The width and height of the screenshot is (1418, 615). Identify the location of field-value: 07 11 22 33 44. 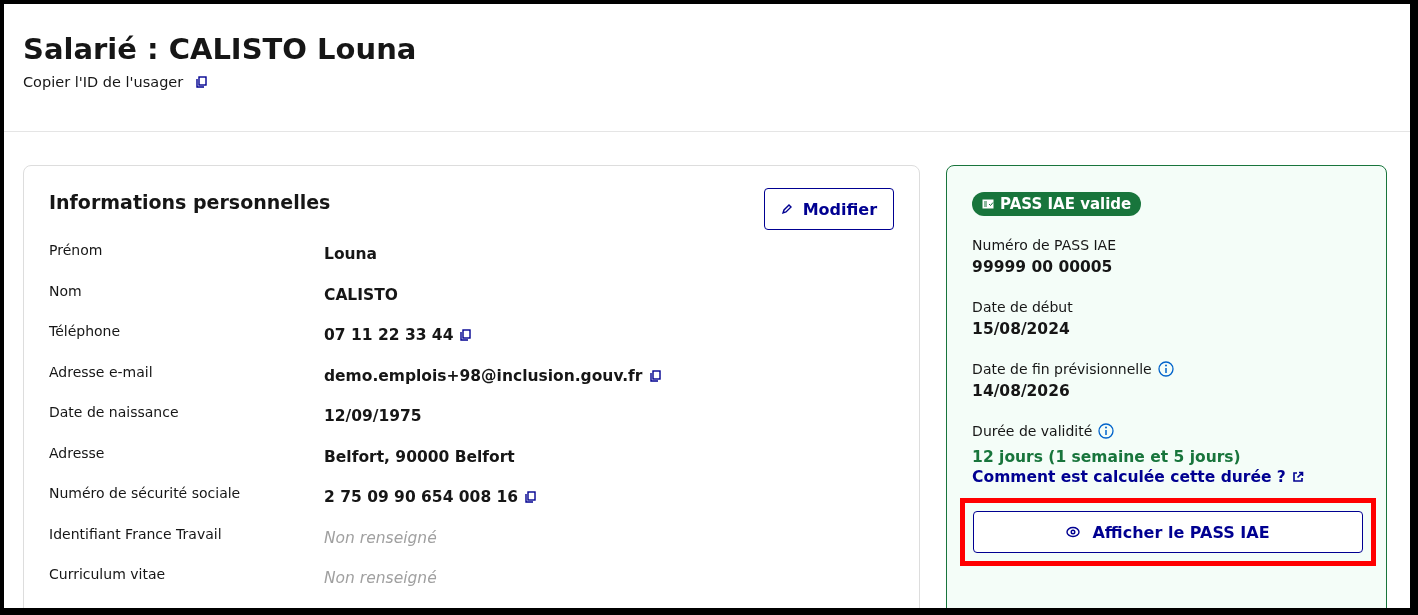
(389, 335).